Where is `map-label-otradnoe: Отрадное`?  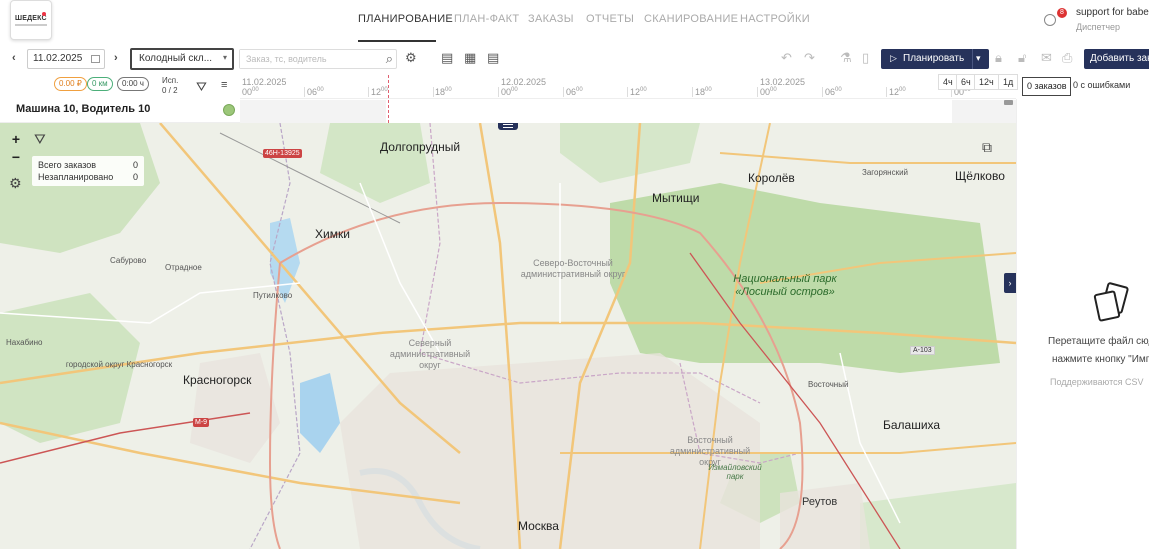
map-label-otradnoe: Отрадное is located at coordinates (183, 267).